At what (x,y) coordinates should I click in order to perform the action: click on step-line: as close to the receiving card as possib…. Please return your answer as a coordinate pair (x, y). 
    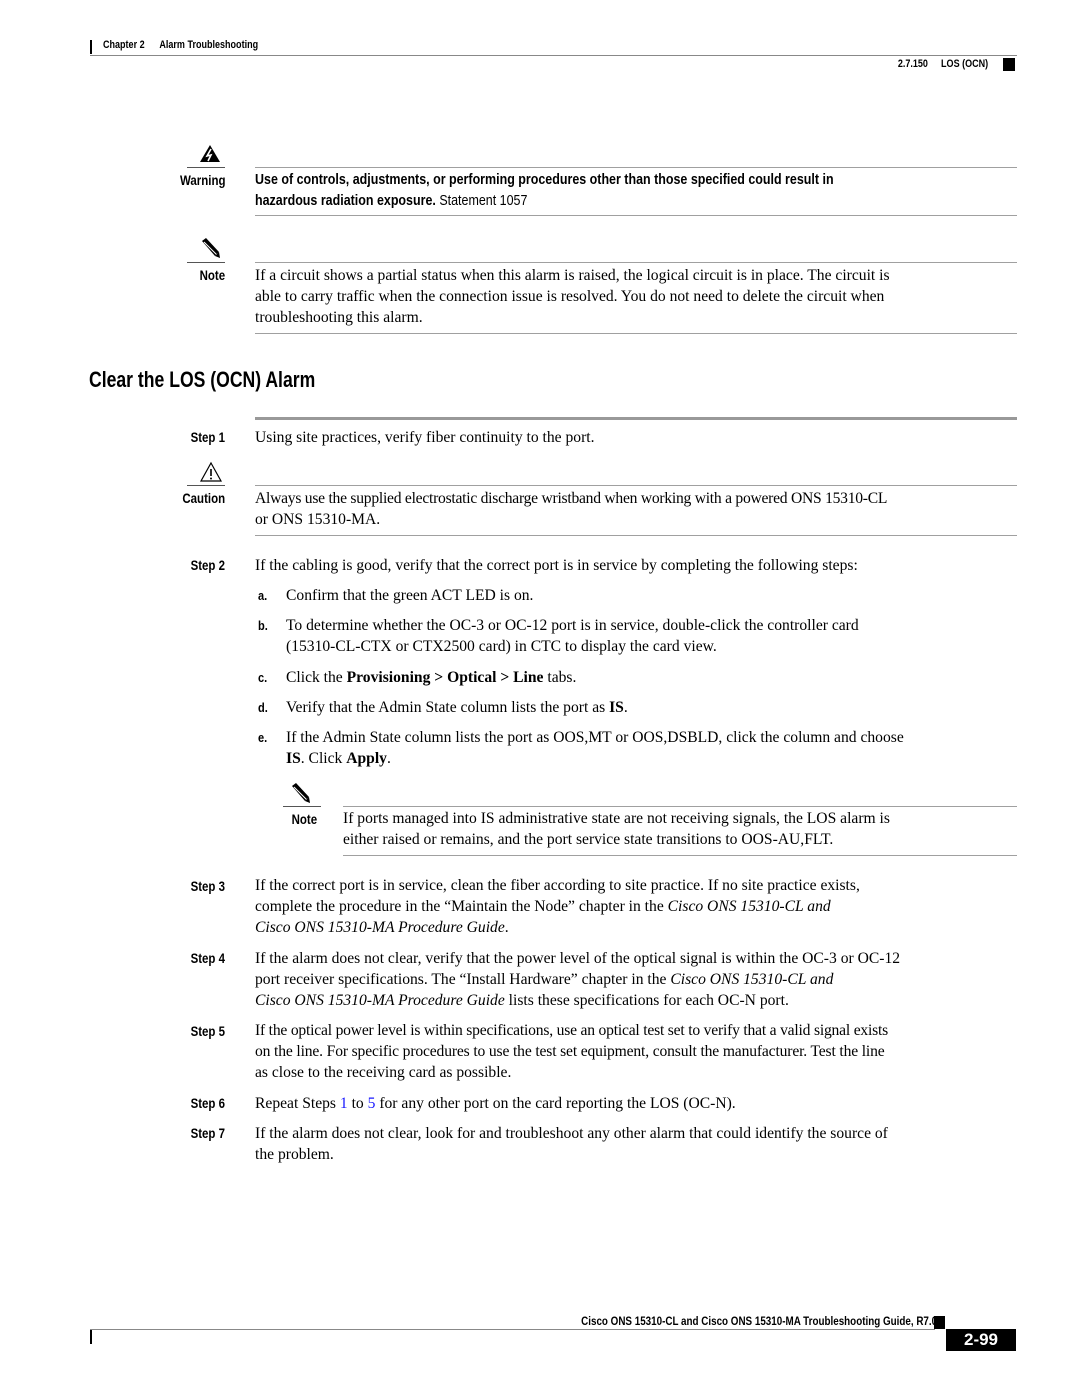
    Looking at the image, I should click on (383, 1072).